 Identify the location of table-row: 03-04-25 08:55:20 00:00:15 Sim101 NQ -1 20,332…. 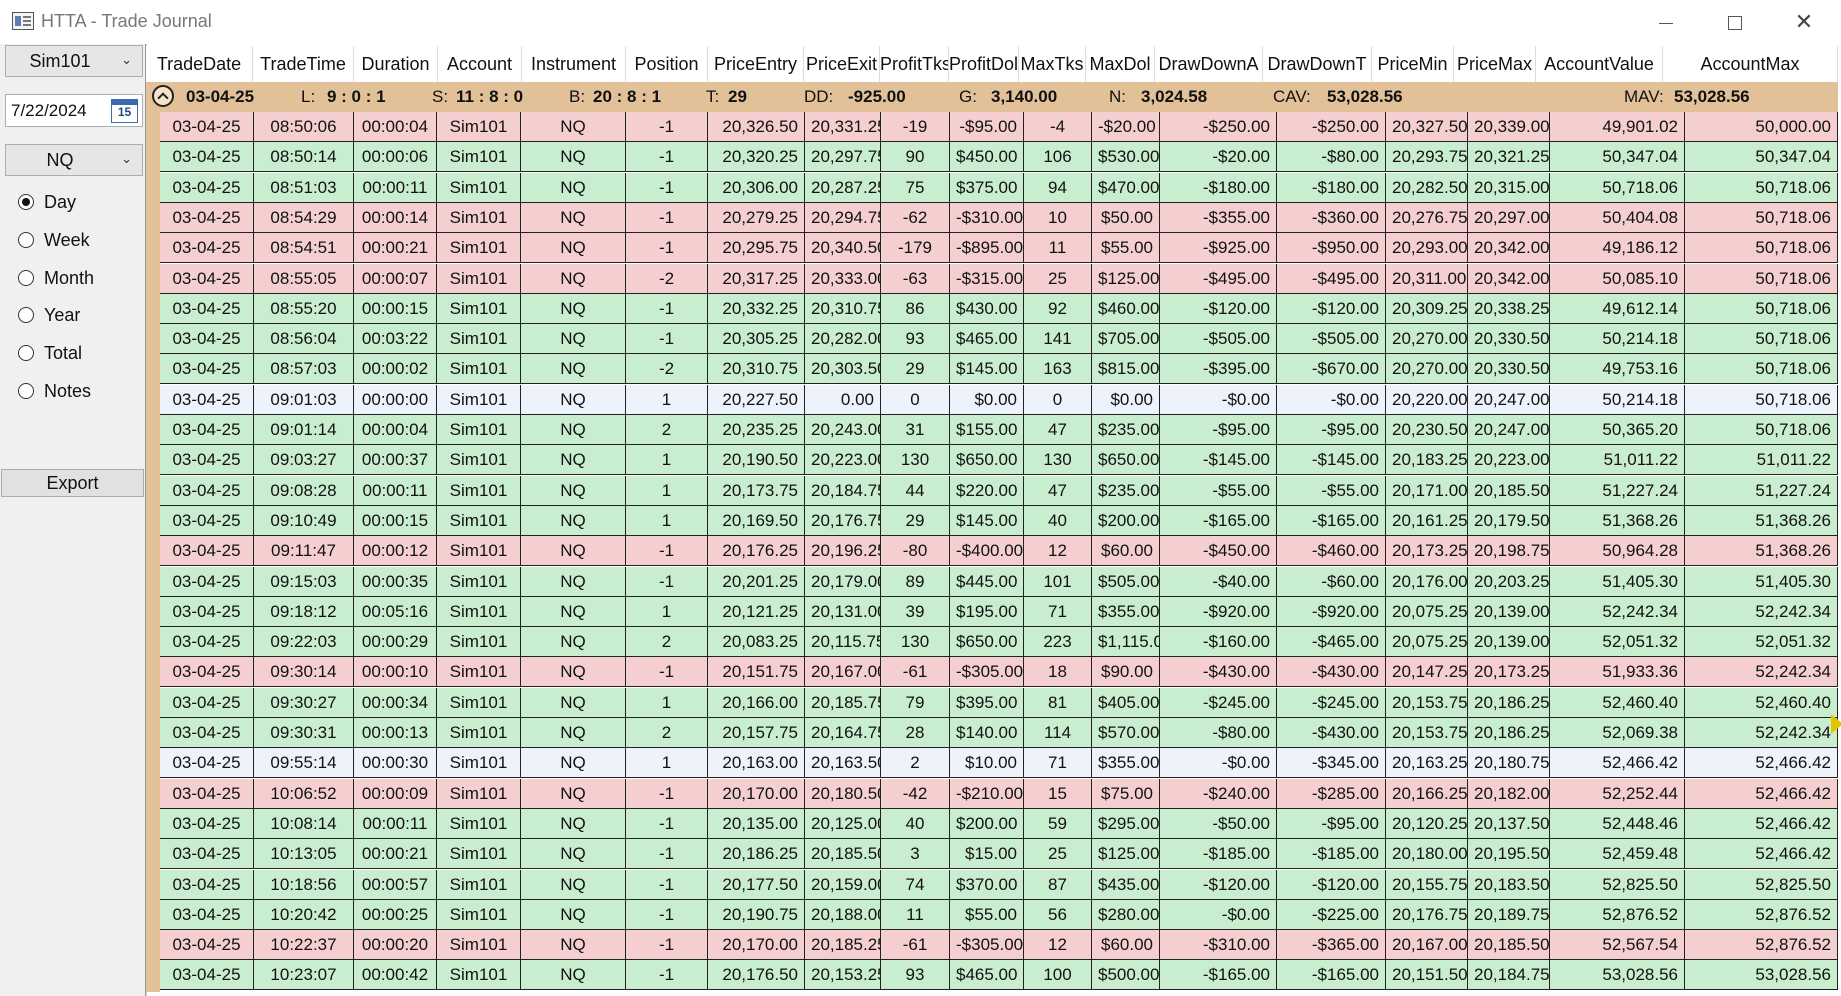
(999, 308).